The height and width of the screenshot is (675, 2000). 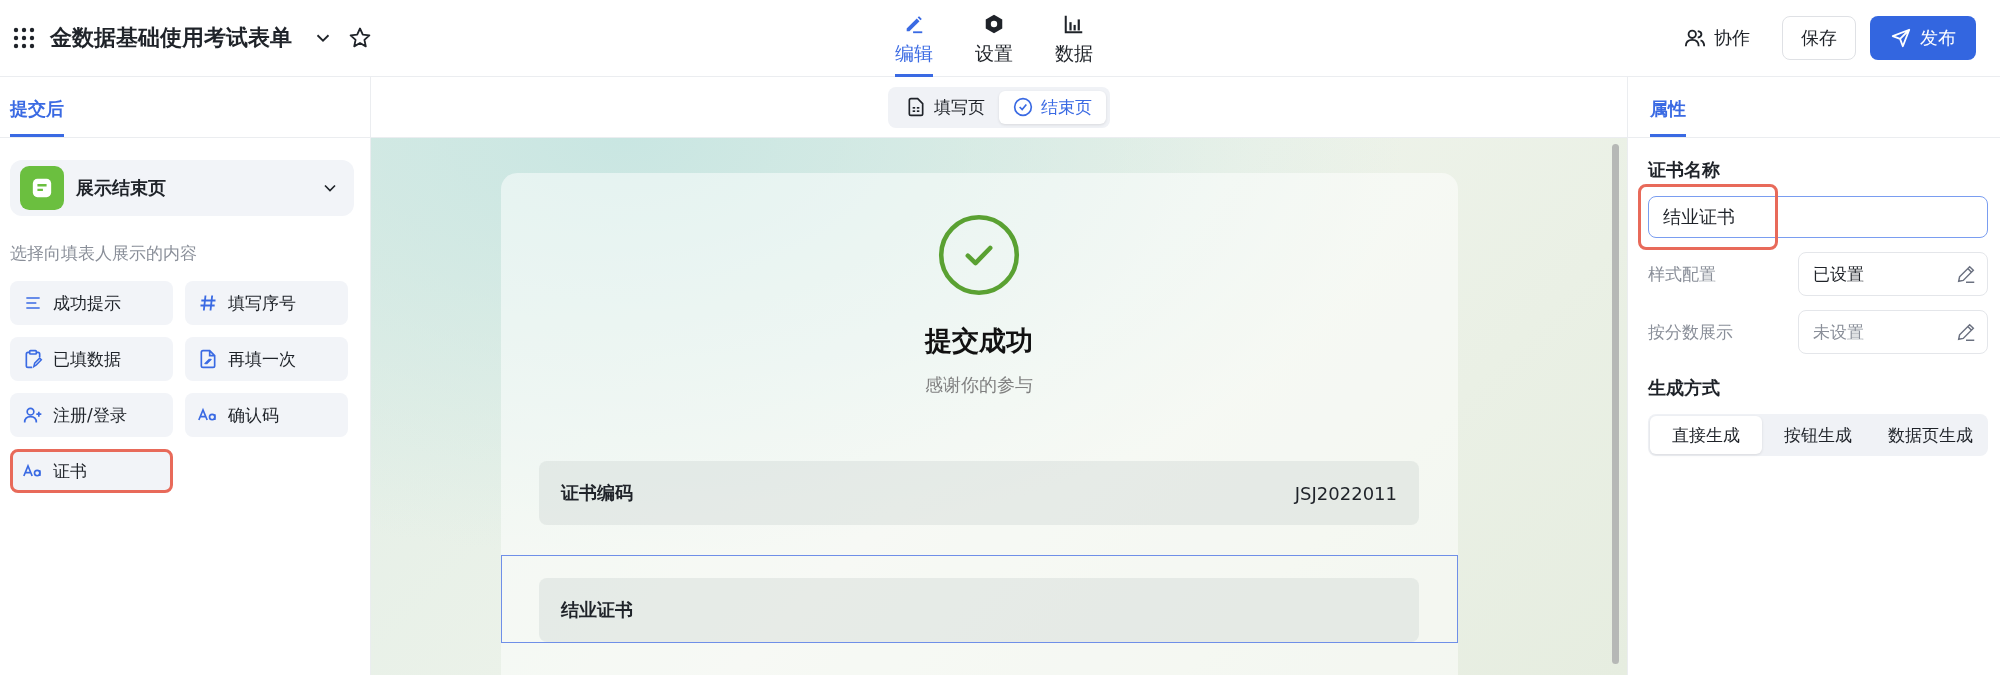 I want to click on section-label: 选择向填表人展示的内容, so click(x=104, y=253).